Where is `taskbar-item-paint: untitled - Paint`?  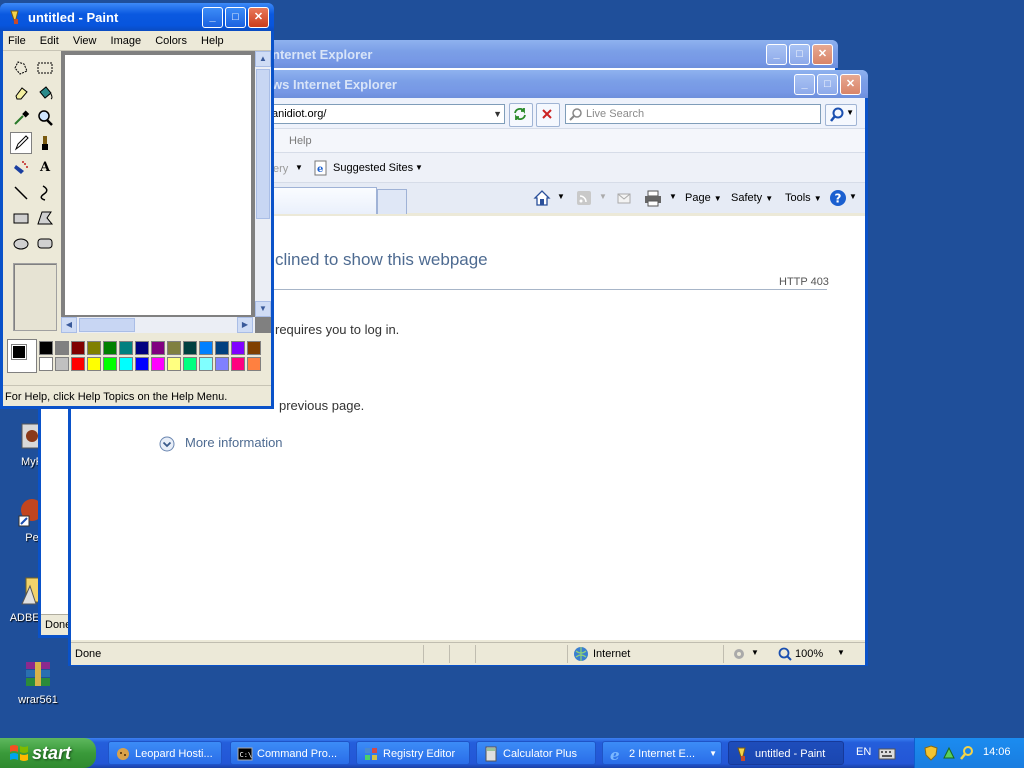
taskbar-item-paint: untitled - Paint is located at coordinates (786, 753).